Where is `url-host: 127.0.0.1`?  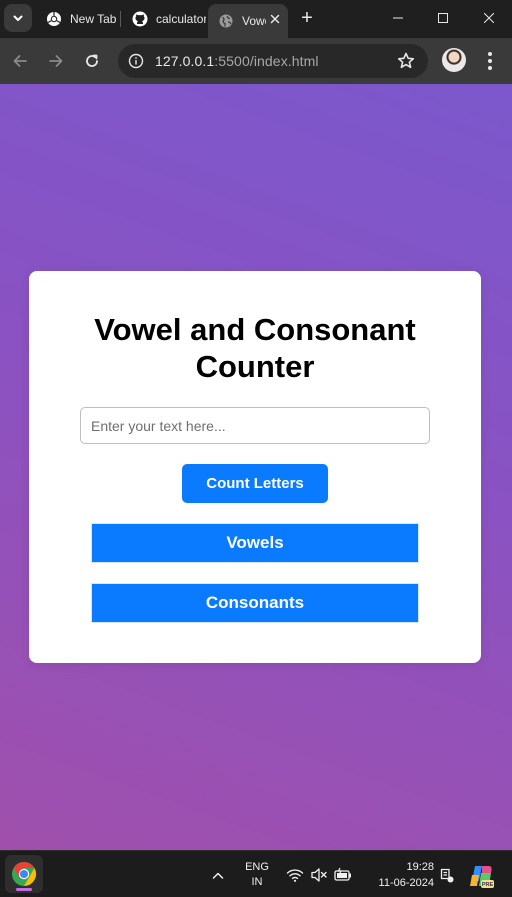
url-host: 127.0.0.1 is located at coordinates (185, 61).